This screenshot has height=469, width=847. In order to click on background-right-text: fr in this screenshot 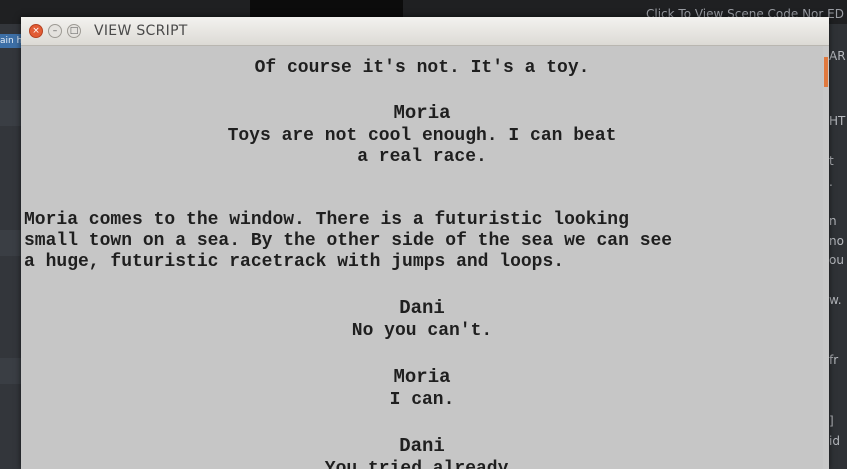, I will do `click(834, 360)`.